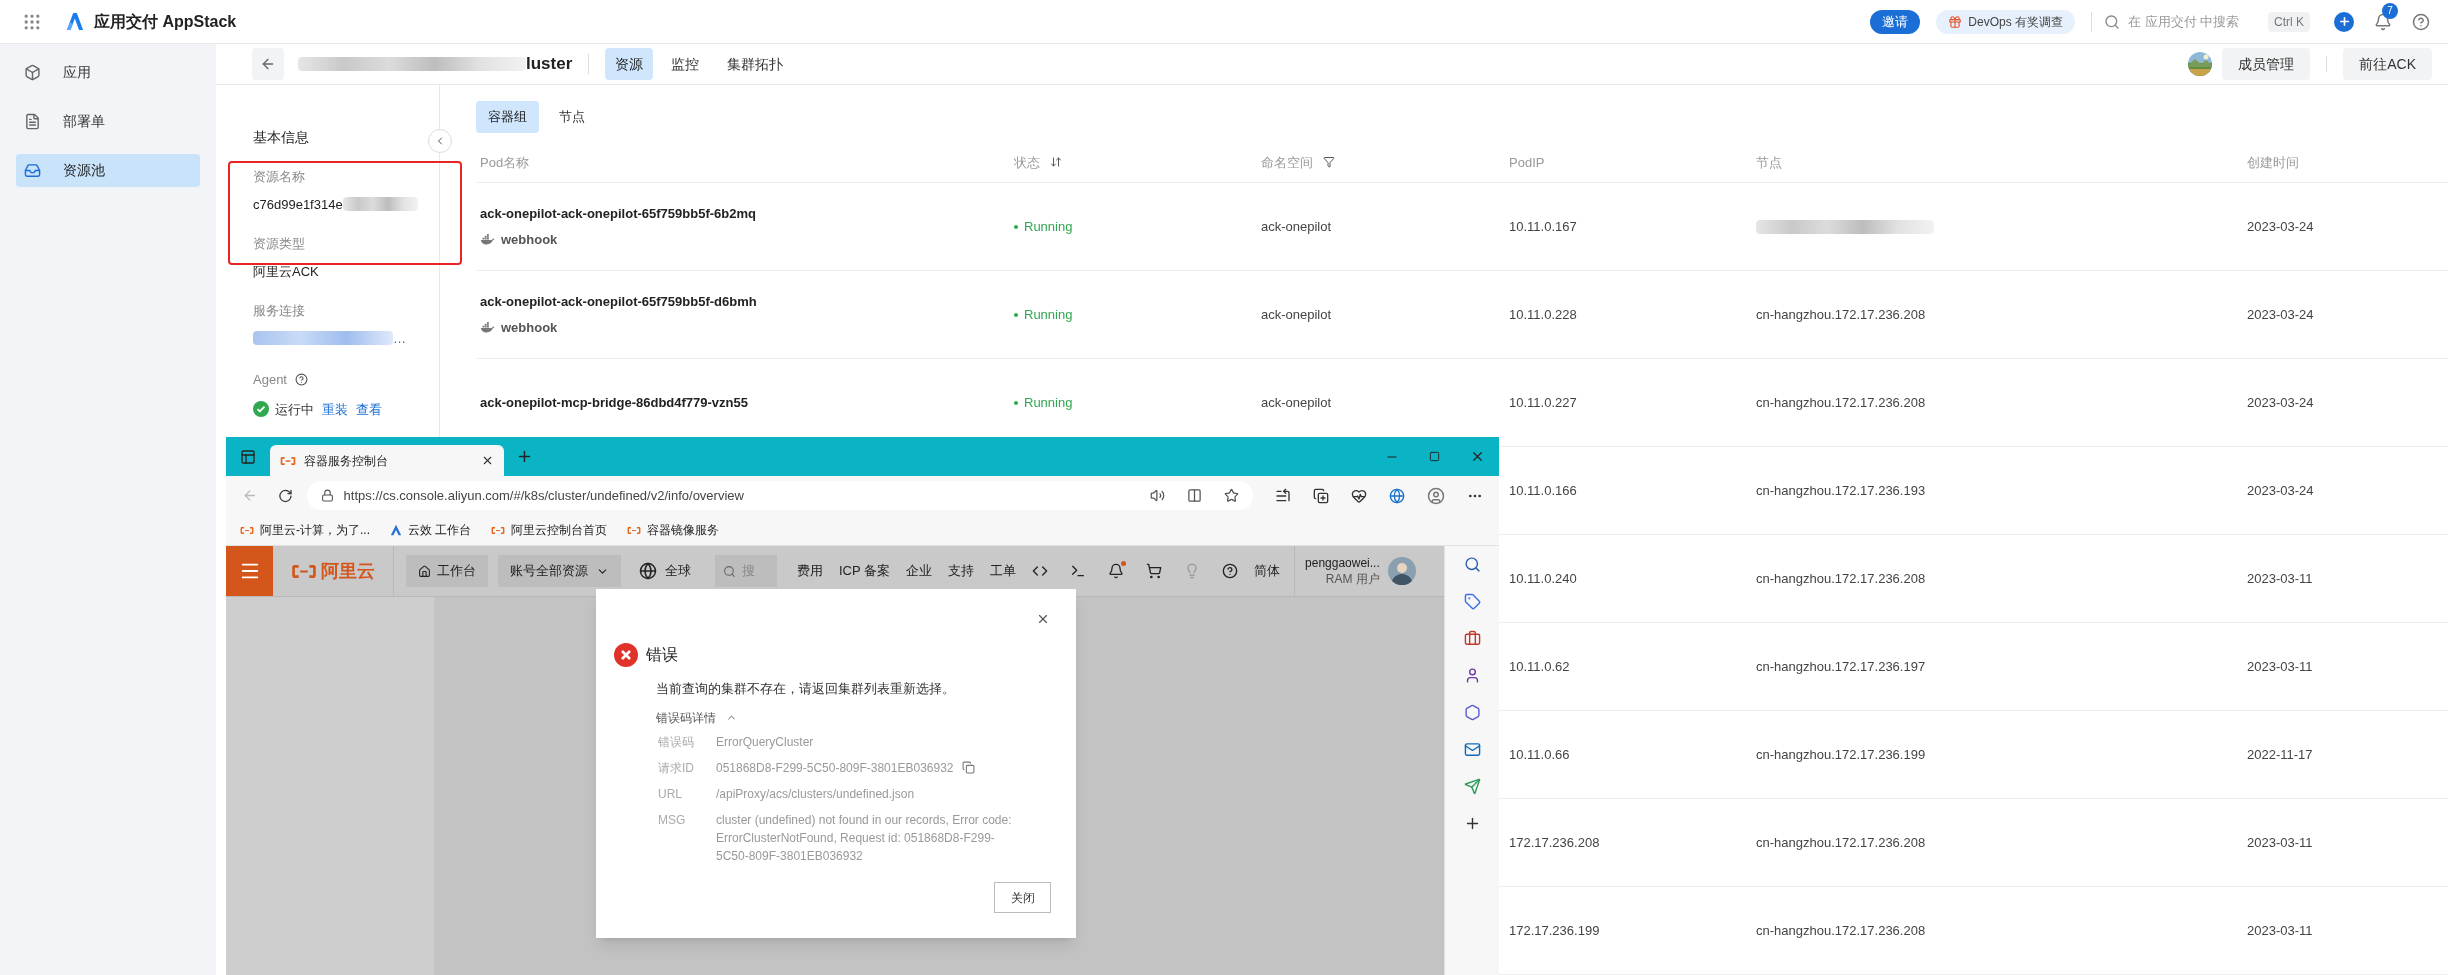 This screenshot has height=975, width=2448. Describe the element at coordinates (431, 530) in the screenshot. I see `bookmark: 云效 工作台` at that location.